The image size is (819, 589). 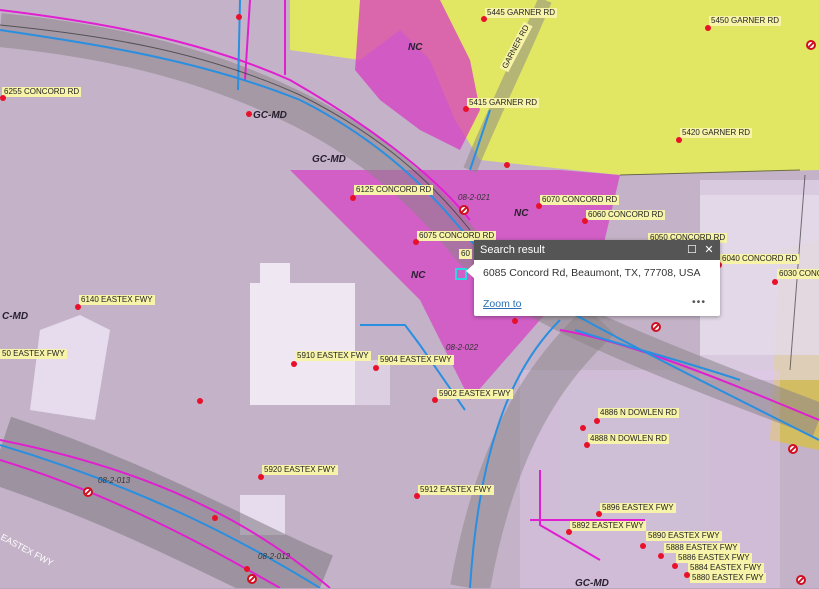 I want to click on address-label: 5888 EASTEX FWY, so click(x=702, y=548).